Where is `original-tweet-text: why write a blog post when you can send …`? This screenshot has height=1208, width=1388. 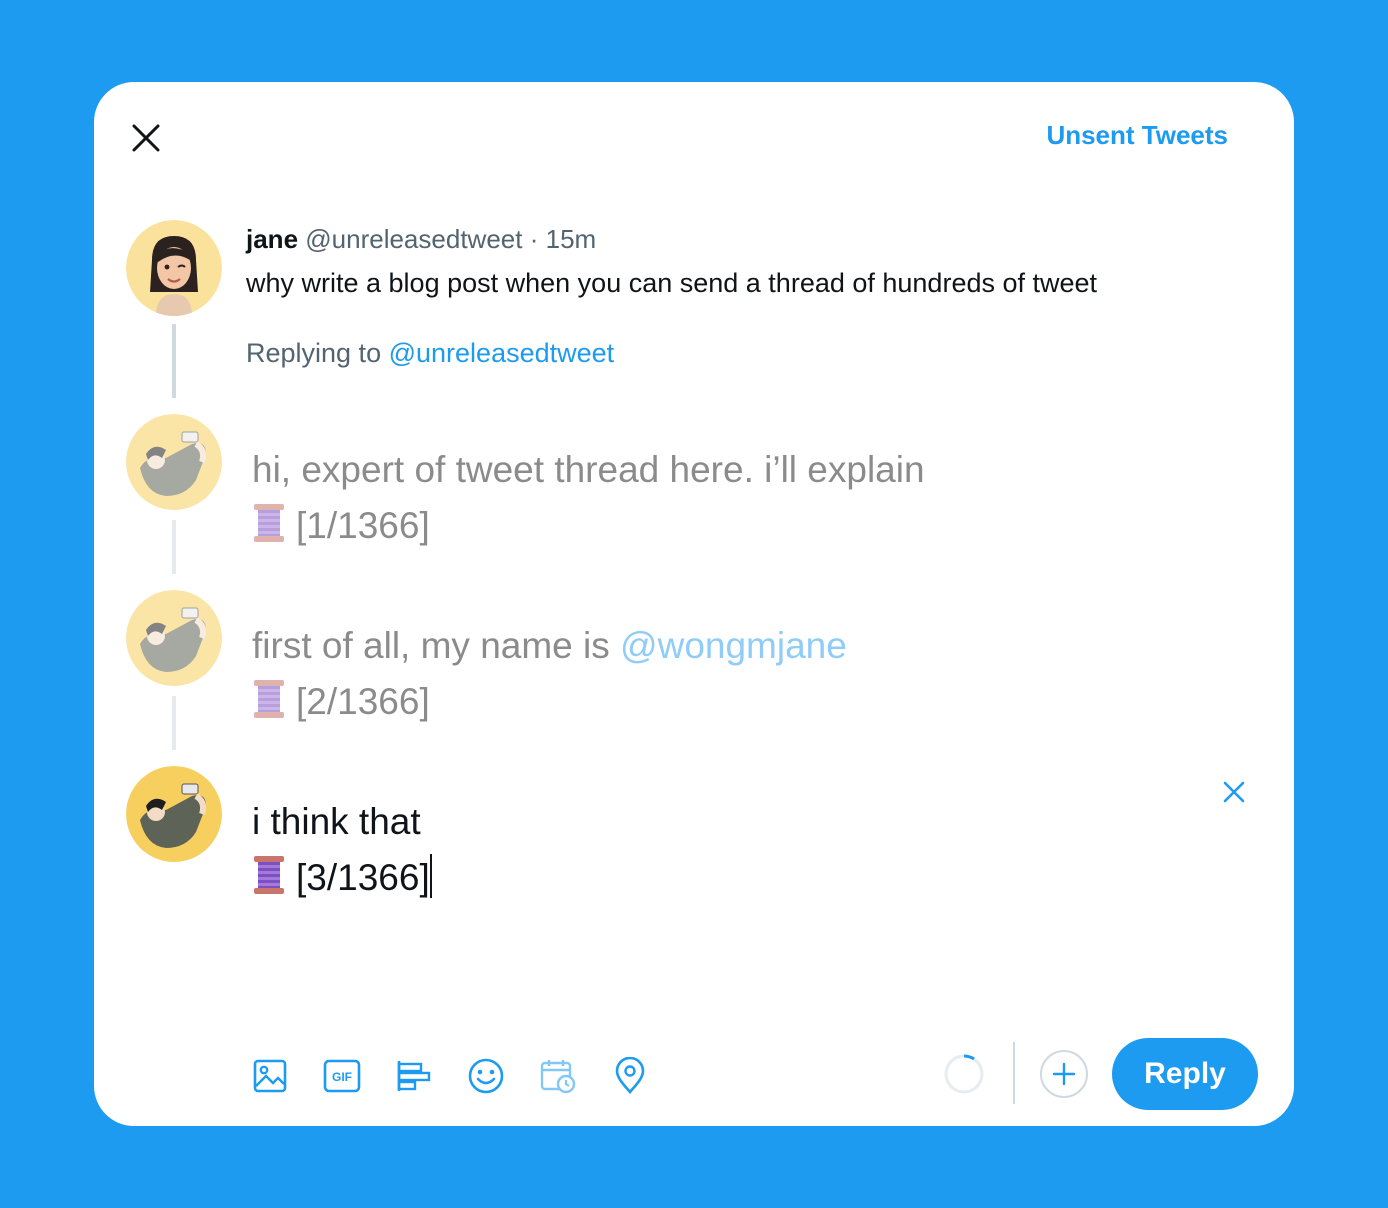 original-tweet-text: why write a blog post when you can send … is located at coordinates (672, 283).